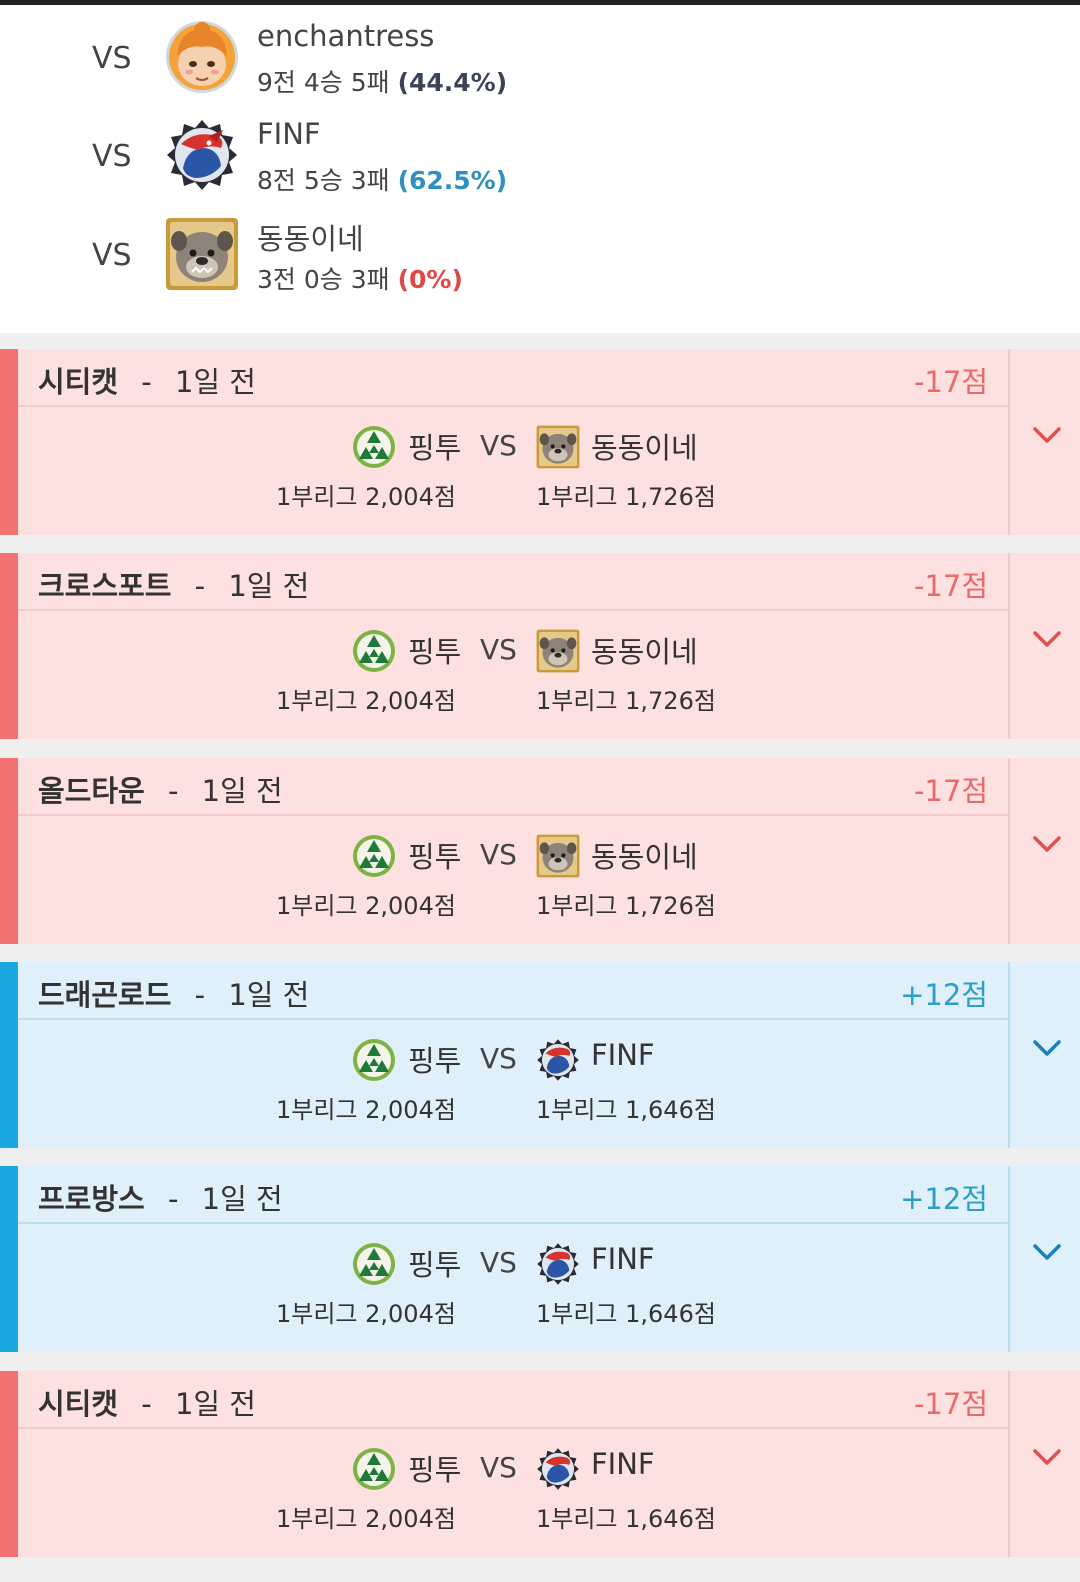  I want to click on match-title: 프로방스 - 1일 전, so click(160, 1197).